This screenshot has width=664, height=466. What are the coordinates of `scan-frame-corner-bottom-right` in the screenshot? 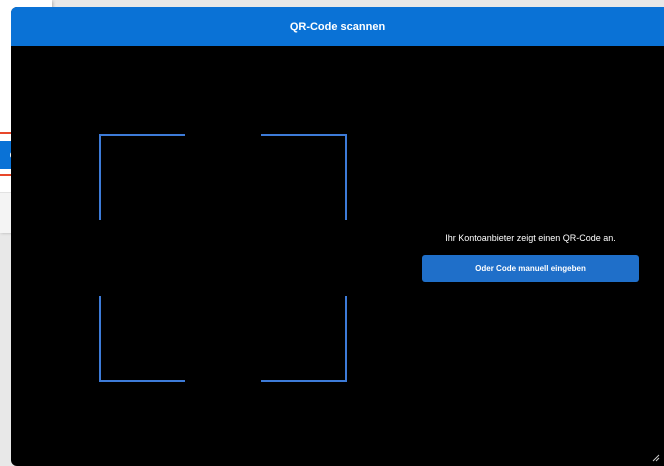 It's located at (304, 339).